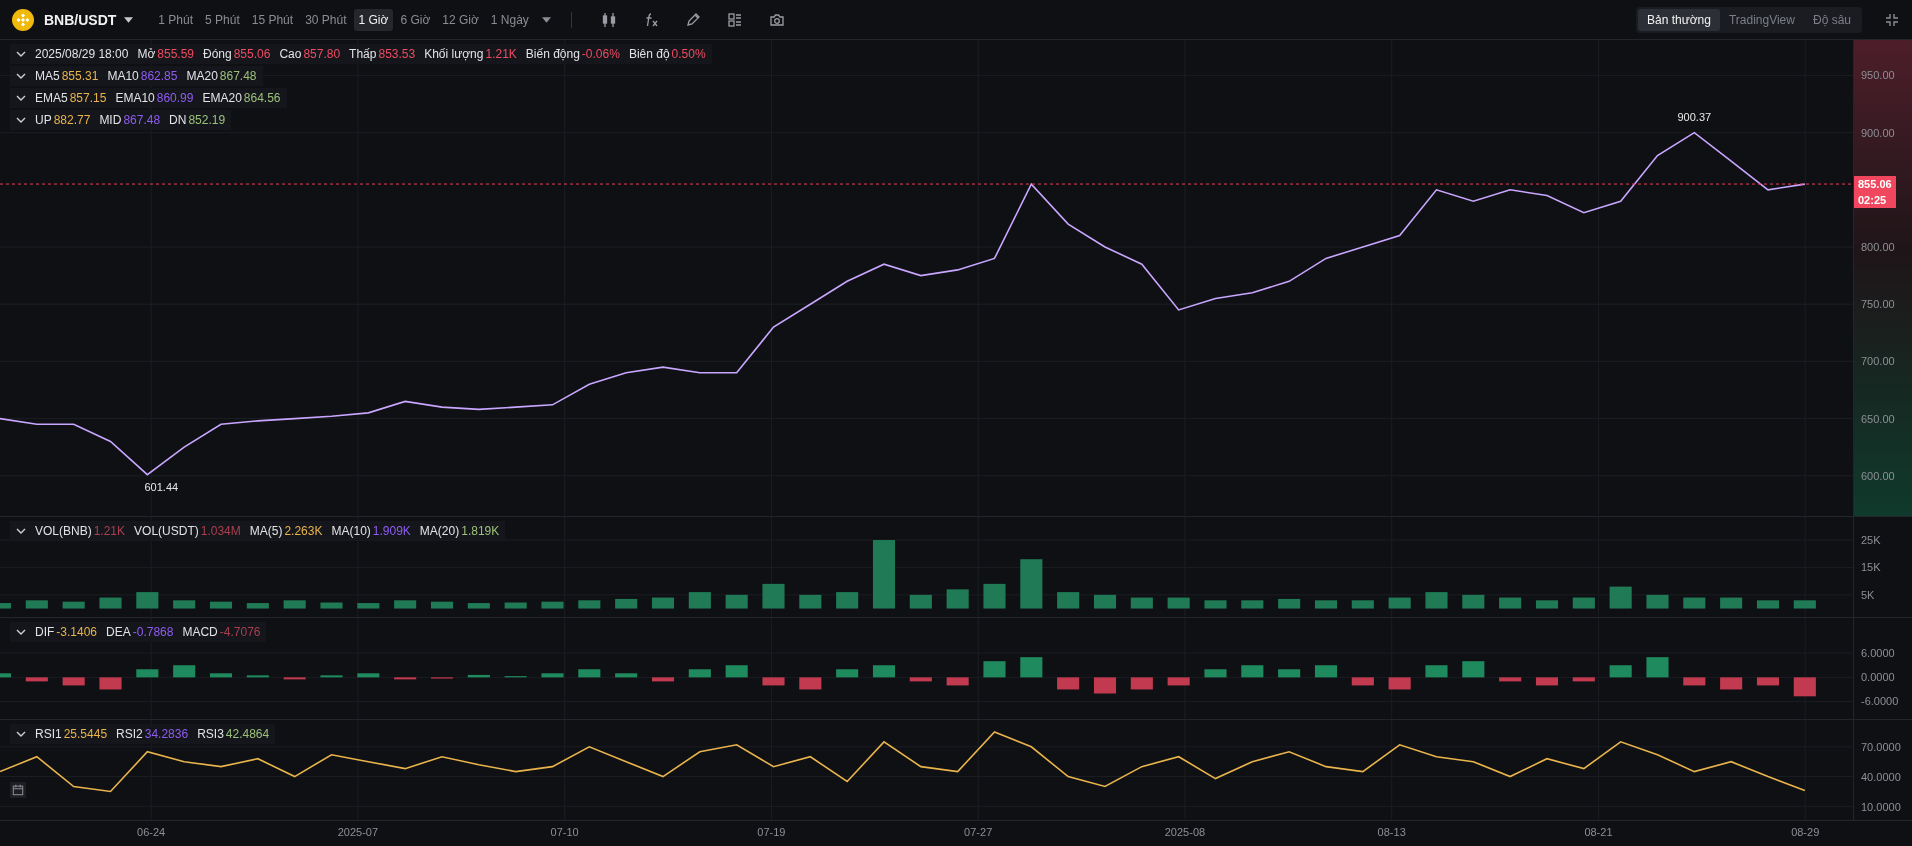 The image size is (1912, 846). What do you see at coordinates (47, 76) in the screenshot?
I see `legend-label: MA5` at bounding box center [47, 76].